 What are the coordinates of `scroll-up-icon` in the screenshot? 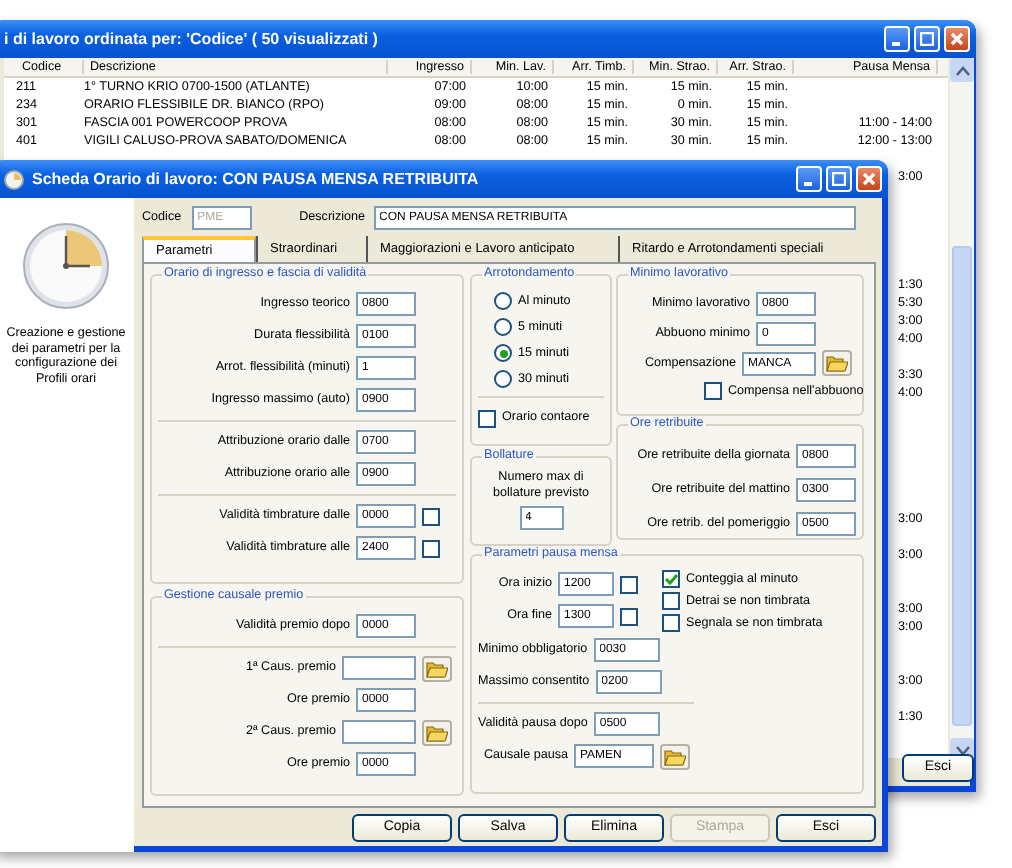 It's located at (962, 70).